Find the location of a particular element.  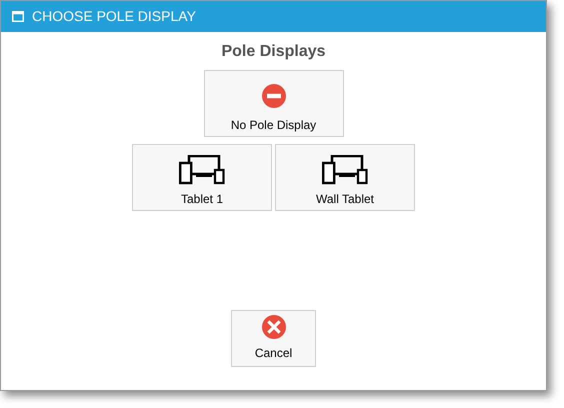

option-button: Wall Tablet is located at coordinates (345, 177).